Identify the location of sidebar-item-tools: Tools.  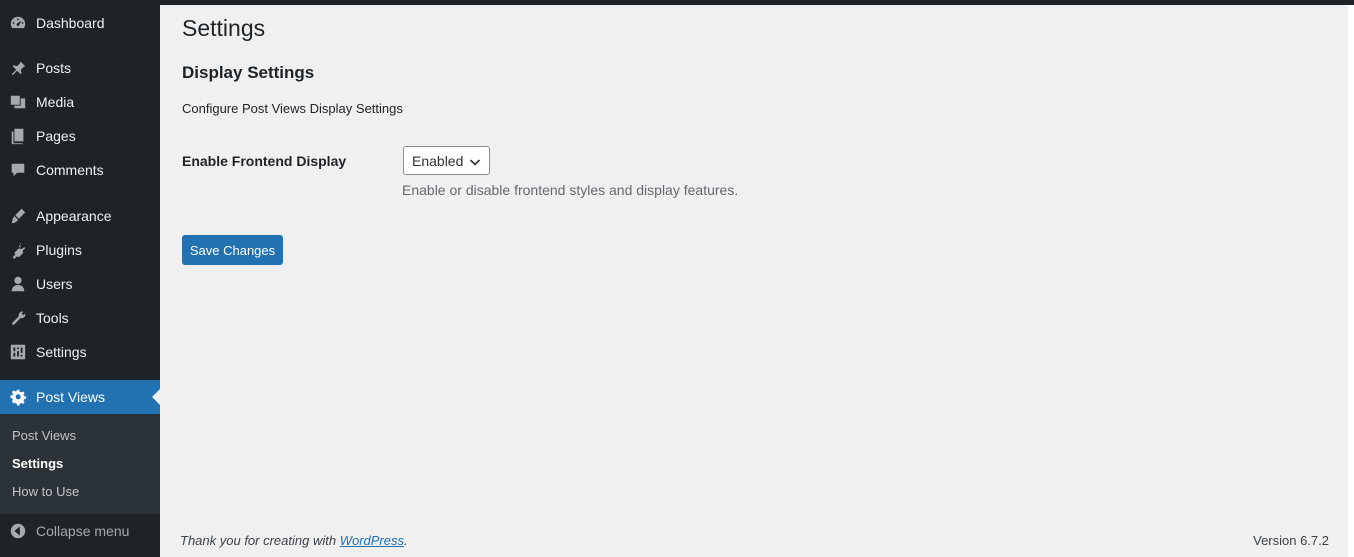
(80, 318).